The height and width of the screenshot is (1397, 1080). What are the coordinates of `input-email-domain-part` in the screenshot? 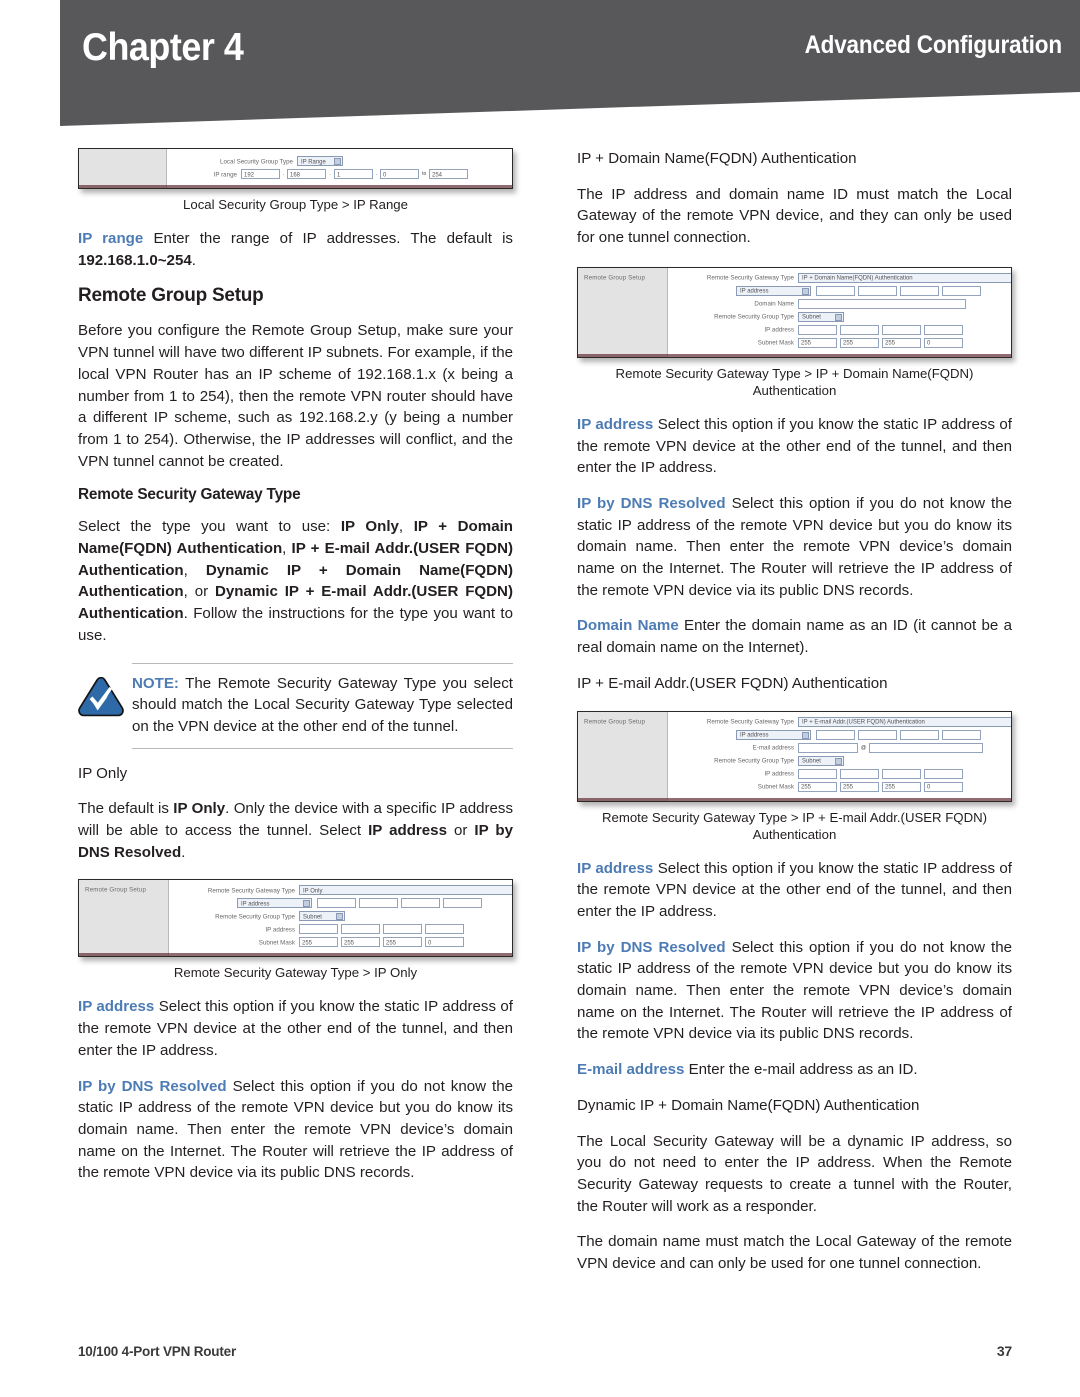 It's located at (926, 747).